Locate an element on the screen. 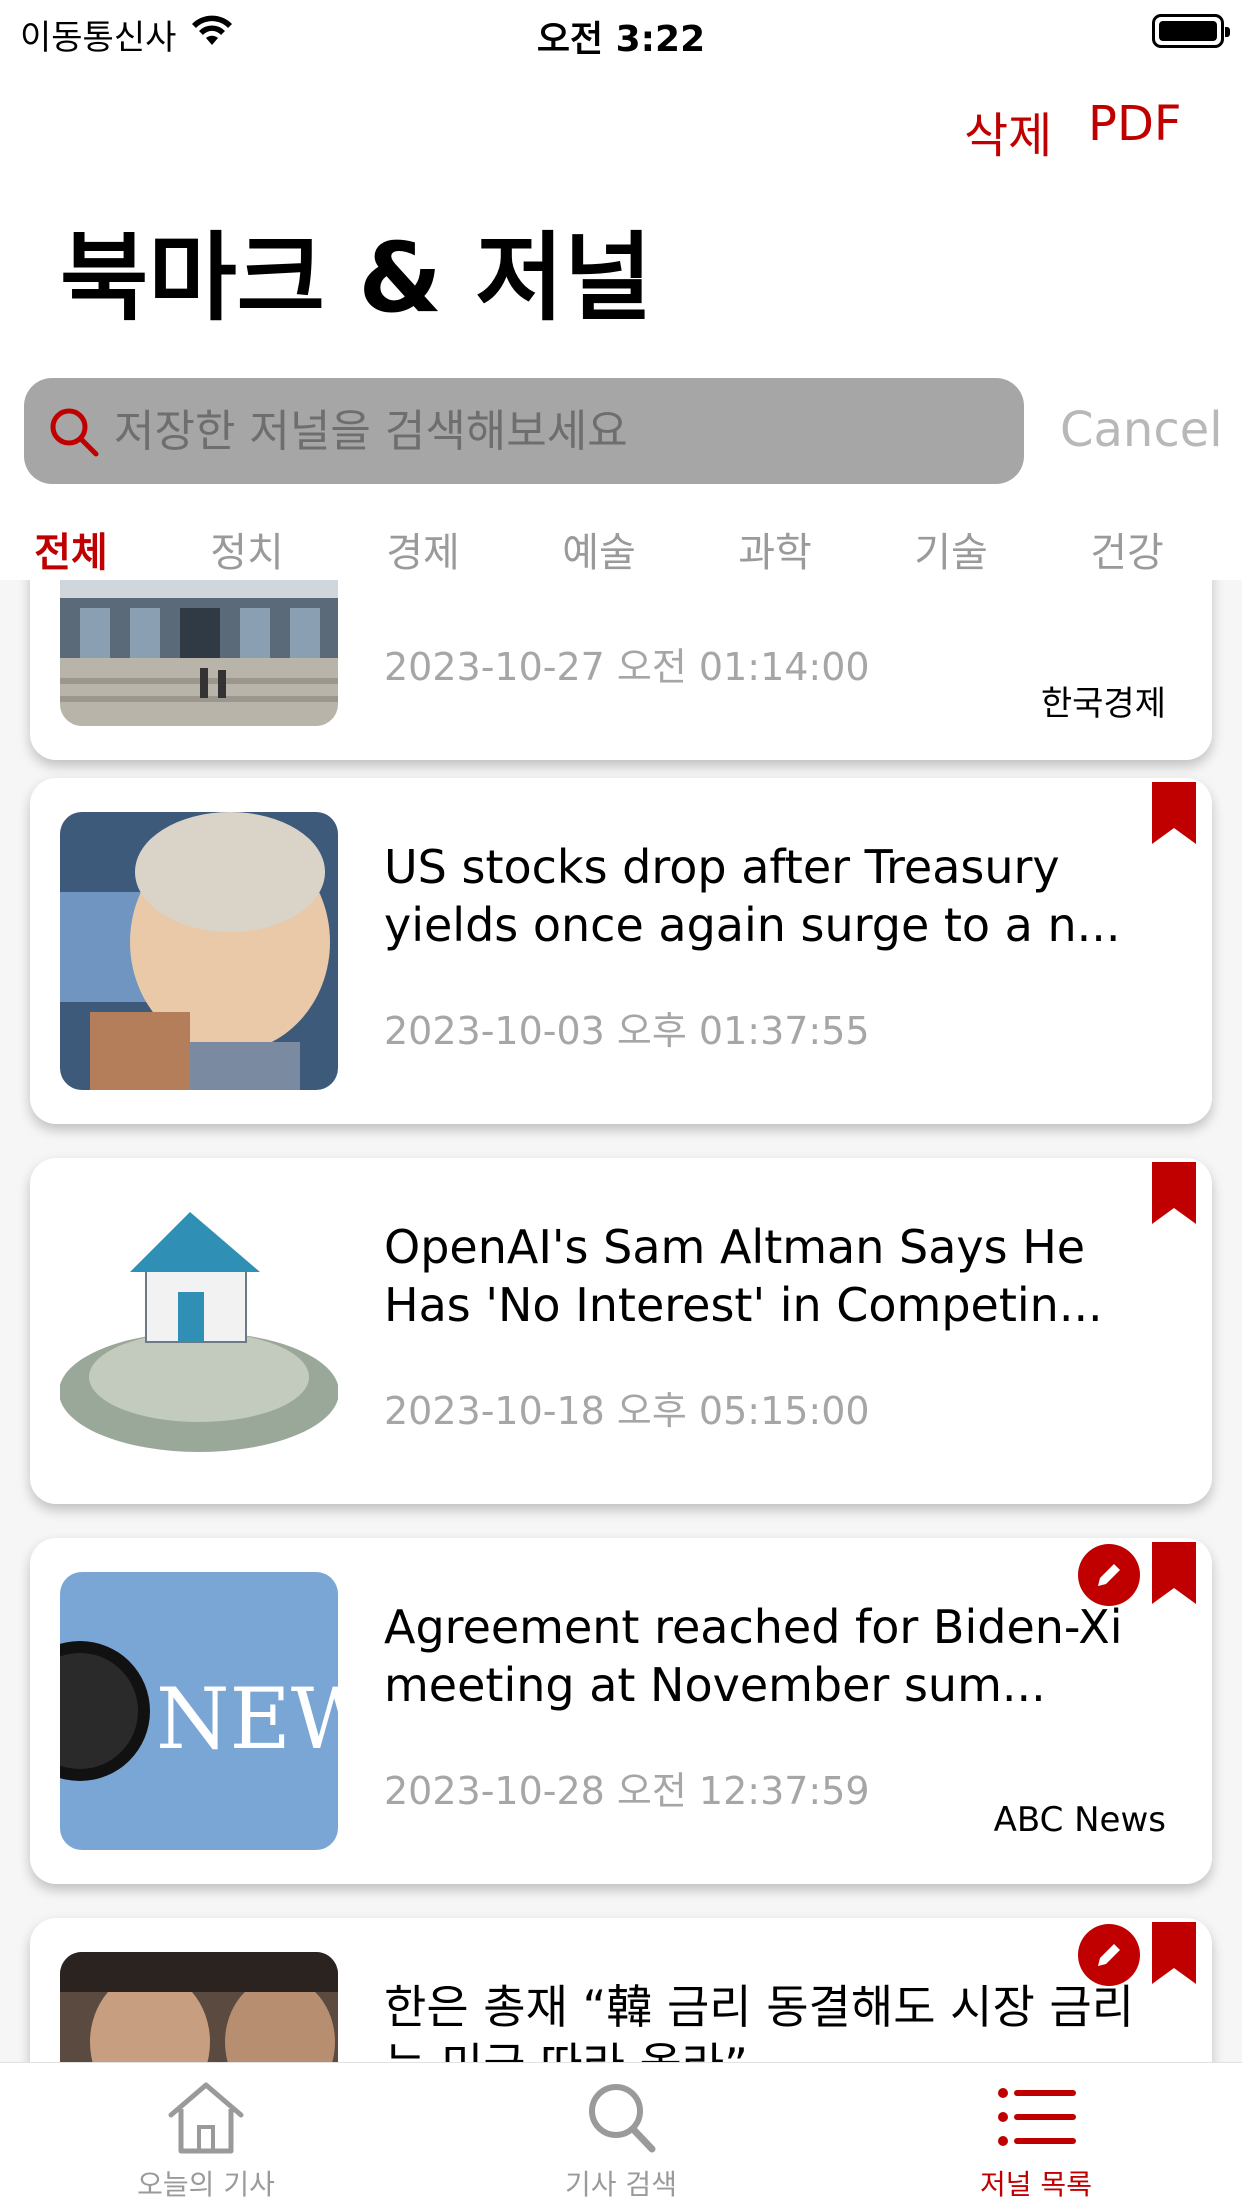  cancel-button: Cancel is located at coordinates (1141, 430).